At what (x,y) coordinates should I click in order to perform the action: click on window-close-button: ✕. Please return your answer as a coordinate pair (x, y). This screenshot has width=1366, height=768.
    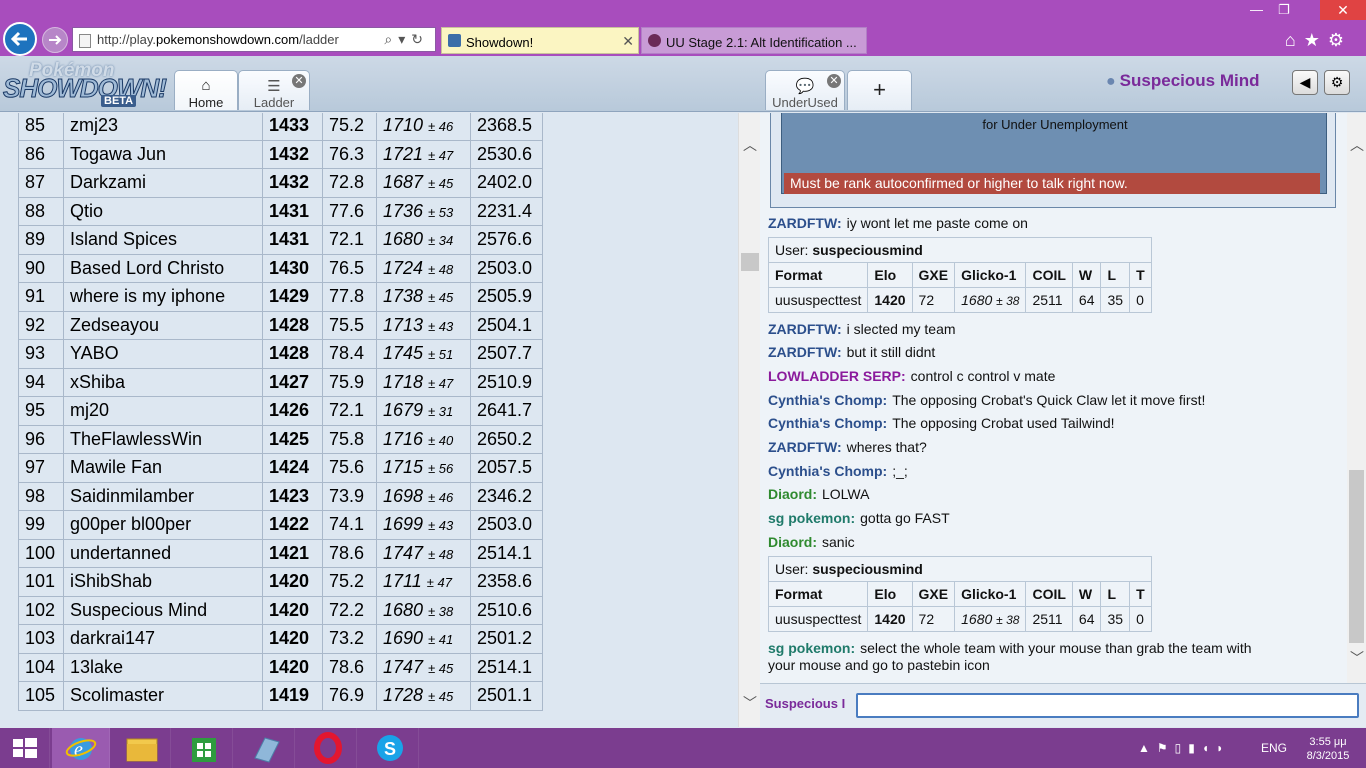
    Looking at the image, I should click on (1343, 10).